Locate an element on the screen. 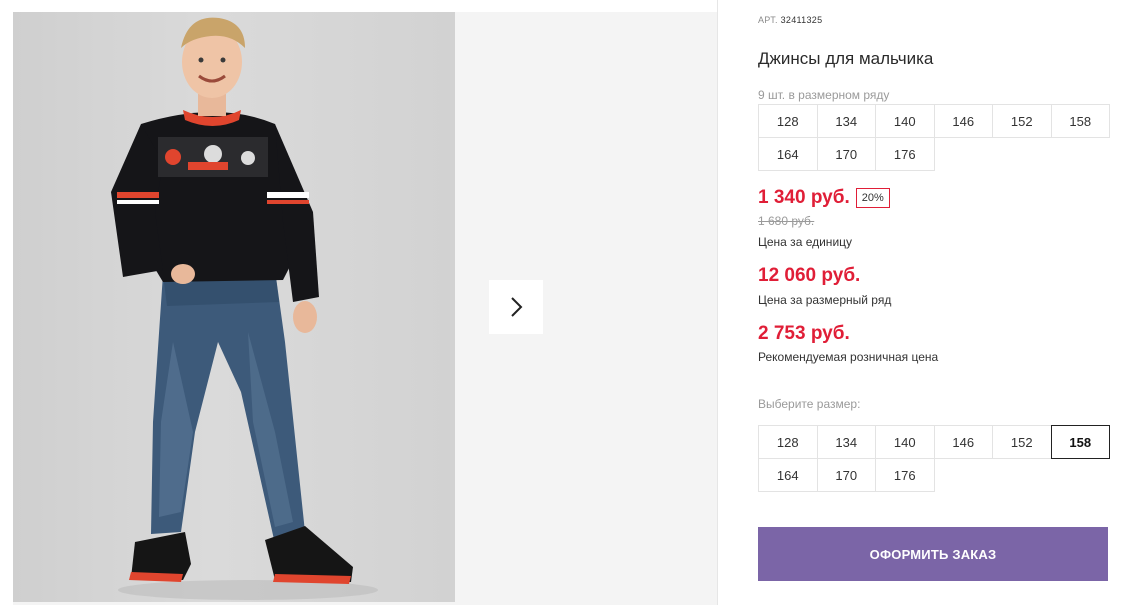 The image size is (1144, 605). pack-size-cell: 146 is located at coordinates (963, 121).